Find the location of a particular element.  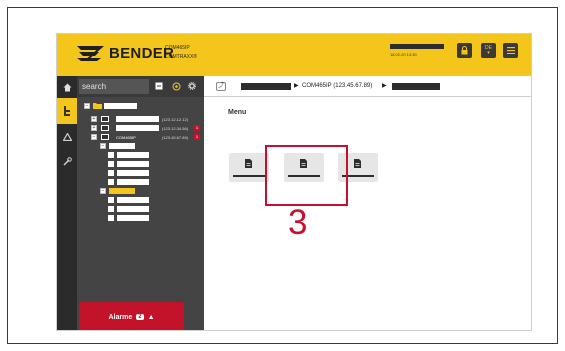

alarm-button: Alarme 2 ▲ is located at coordinates (131, 316).